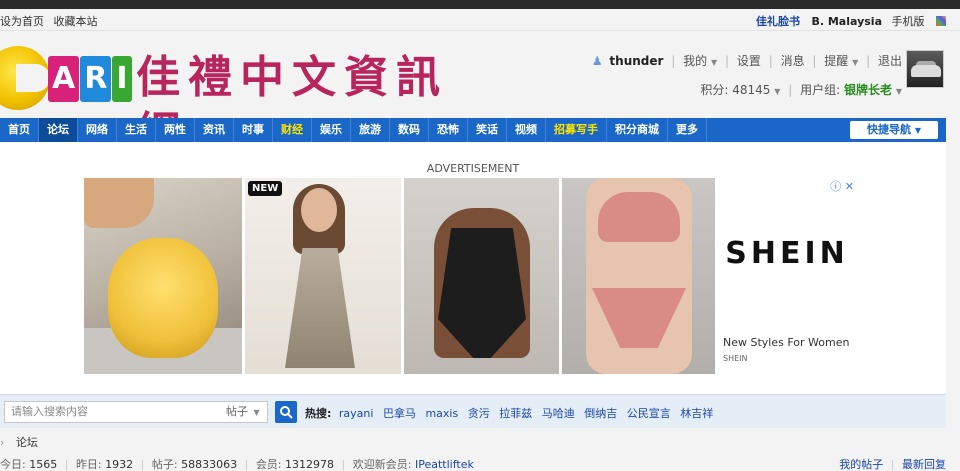  What do you see at coordinates (526, 130) in the screenshot?
I see `nav-item-video: 视频` at bounding box center [526, 130].